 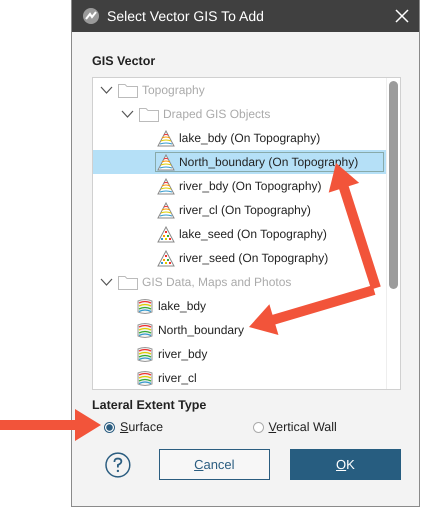 What do you see at coordinates (173, 90) in the screenshot?
I see `folder-label: Topography` at bounding box center [173, 90].